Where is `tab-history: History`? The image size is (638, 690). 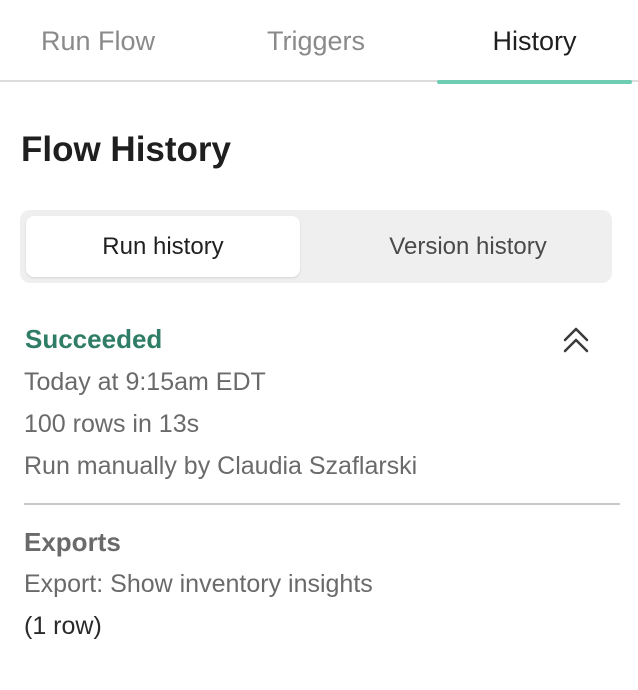
tab-history: History is located at coordinates (534, 42).